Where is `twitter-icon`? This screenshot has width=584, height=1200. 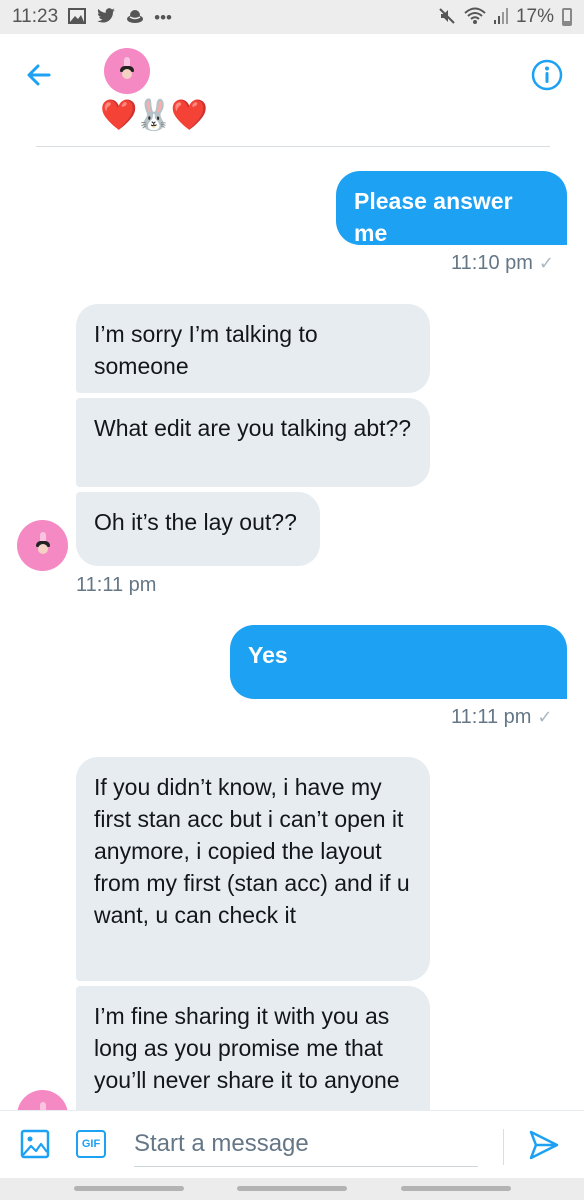 twitter-icon is located at coordinates (106, 17).